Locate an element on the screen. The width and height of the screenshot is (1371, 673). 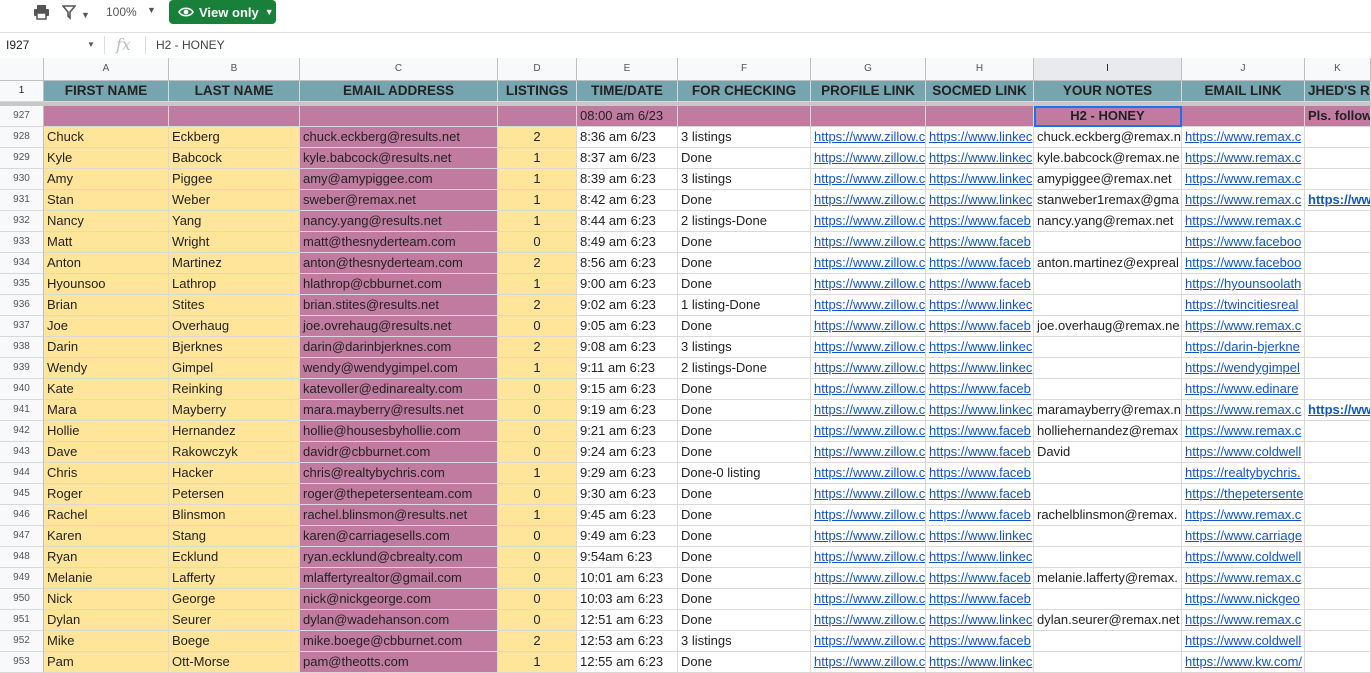
row-number: 935 is located at coordinates (22, 284).